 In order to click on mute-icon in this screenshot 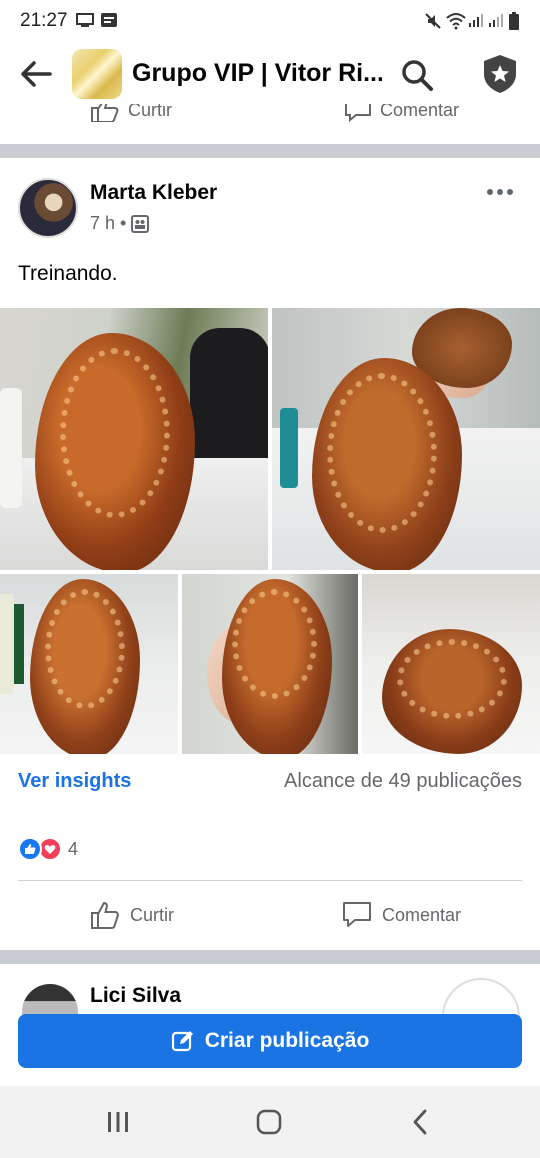, I will do `click(433, 21)`.